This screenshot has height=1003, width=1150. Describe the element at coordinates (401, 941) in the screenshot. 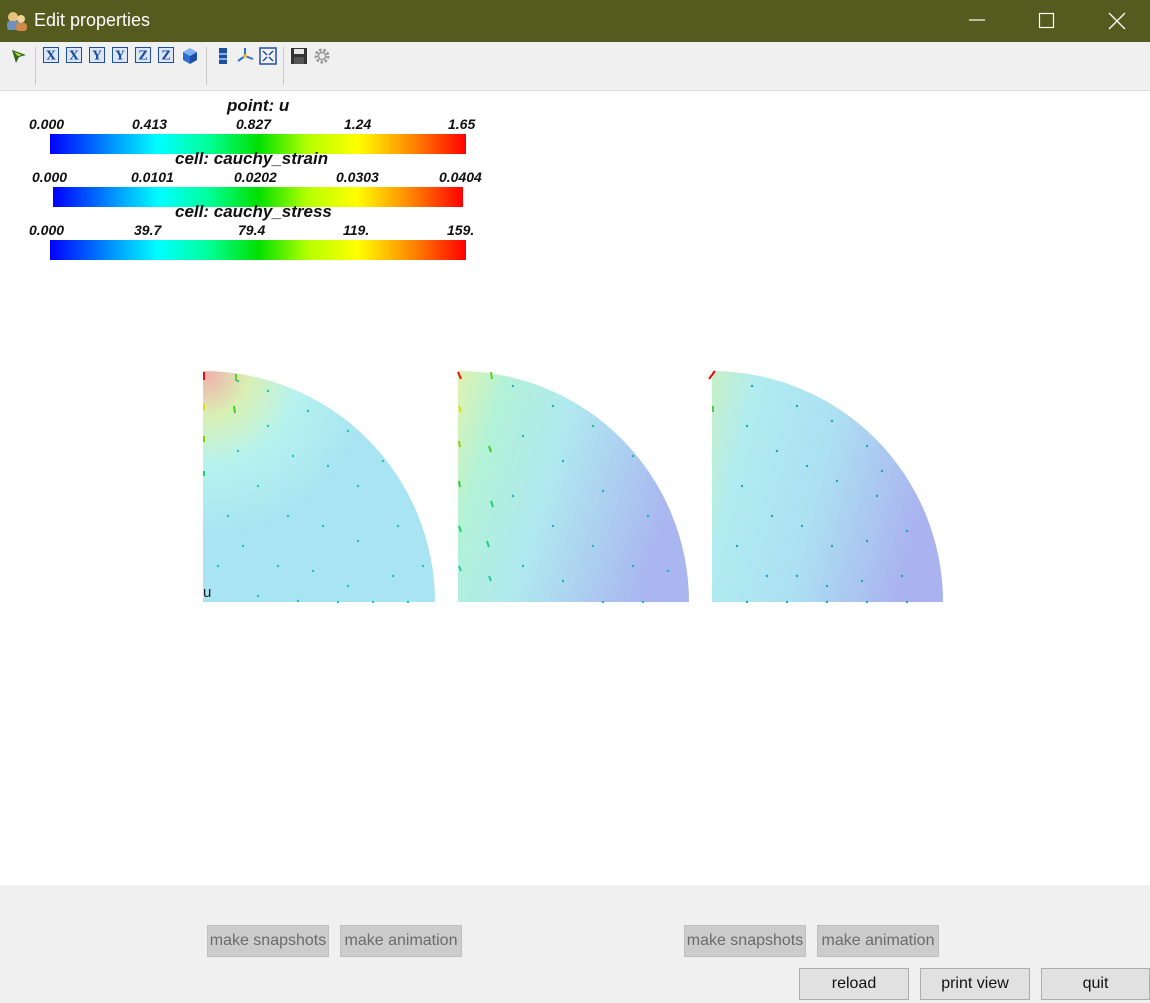

I see `make-animation-button-left: make animation` at that location.